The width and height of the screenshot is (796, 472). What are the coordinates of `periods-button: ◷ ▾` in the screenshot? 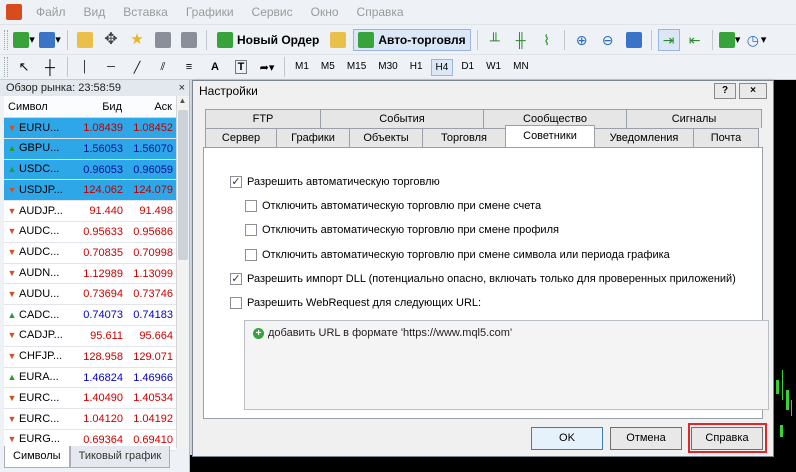 It's located at (756, 40).